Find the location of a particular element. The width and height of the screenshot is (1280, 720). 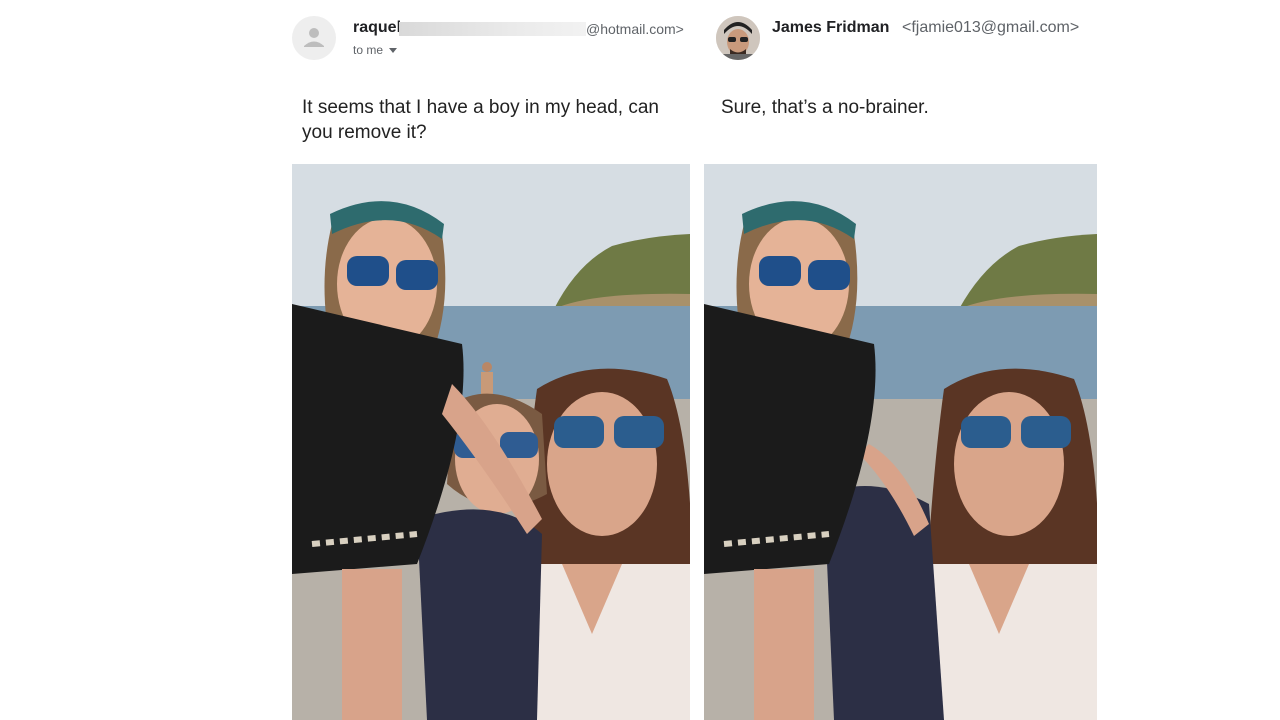

recipient-label: to me is located at coordinates (368, 50).